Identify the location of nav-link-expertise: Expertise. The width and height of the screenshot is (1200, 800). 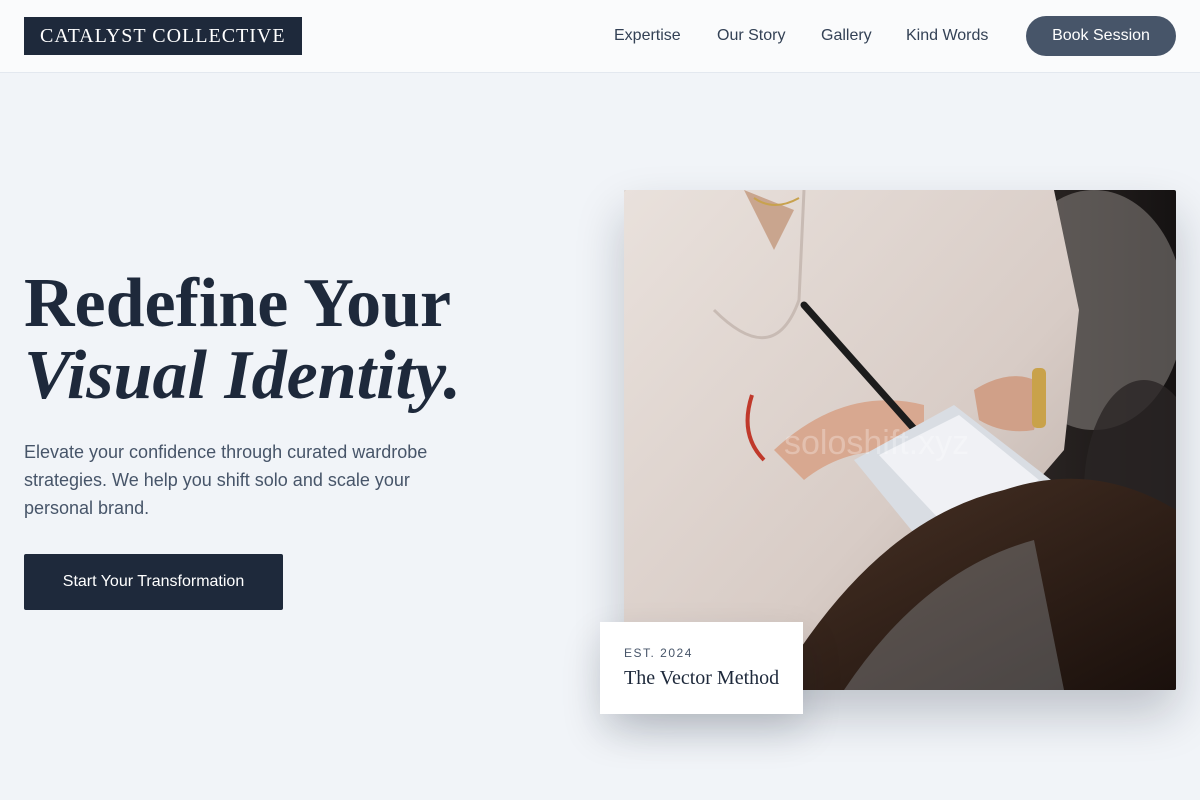
(647, 36).